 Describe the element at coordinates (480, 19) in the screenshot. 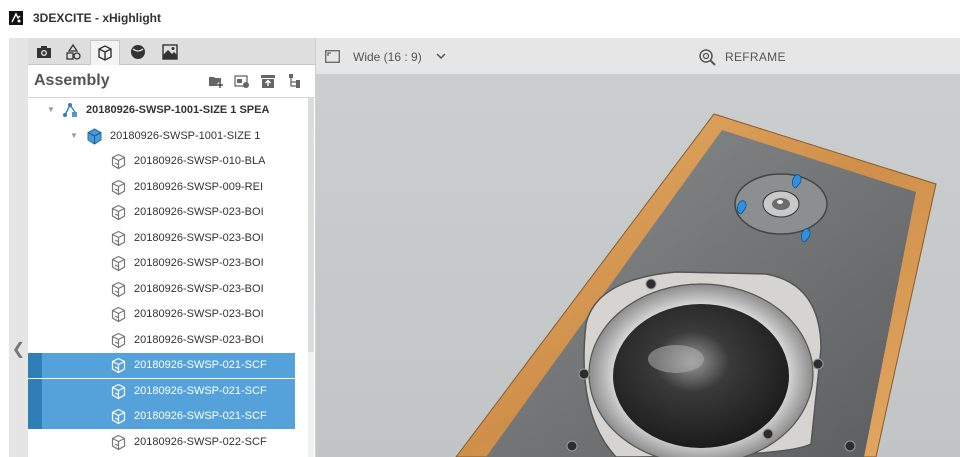

I see `title-bar: 3DEXCITE - xHighlight` at that location.